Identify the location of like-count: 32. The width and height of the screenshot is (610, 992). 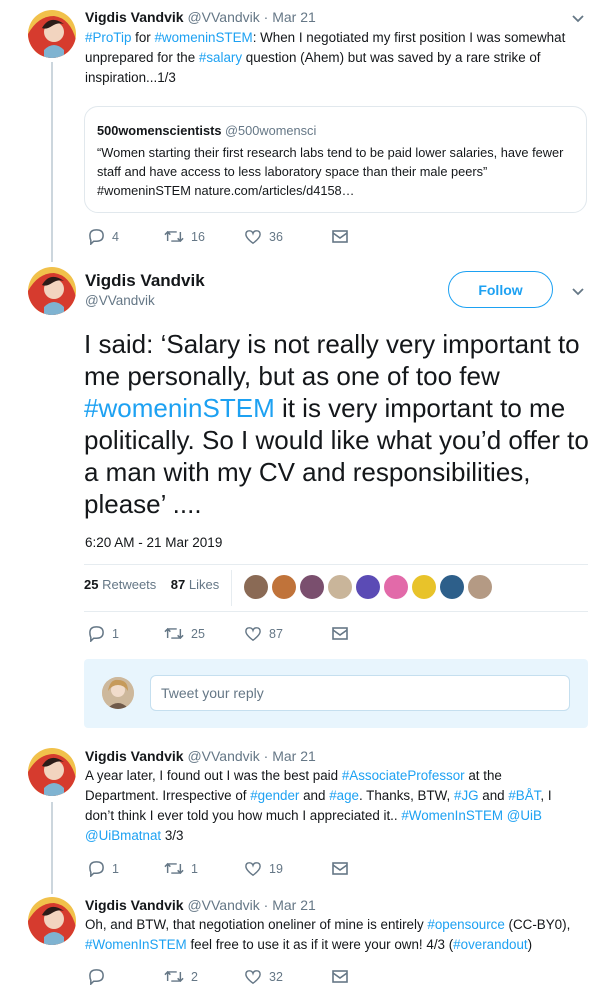
(276, 976).